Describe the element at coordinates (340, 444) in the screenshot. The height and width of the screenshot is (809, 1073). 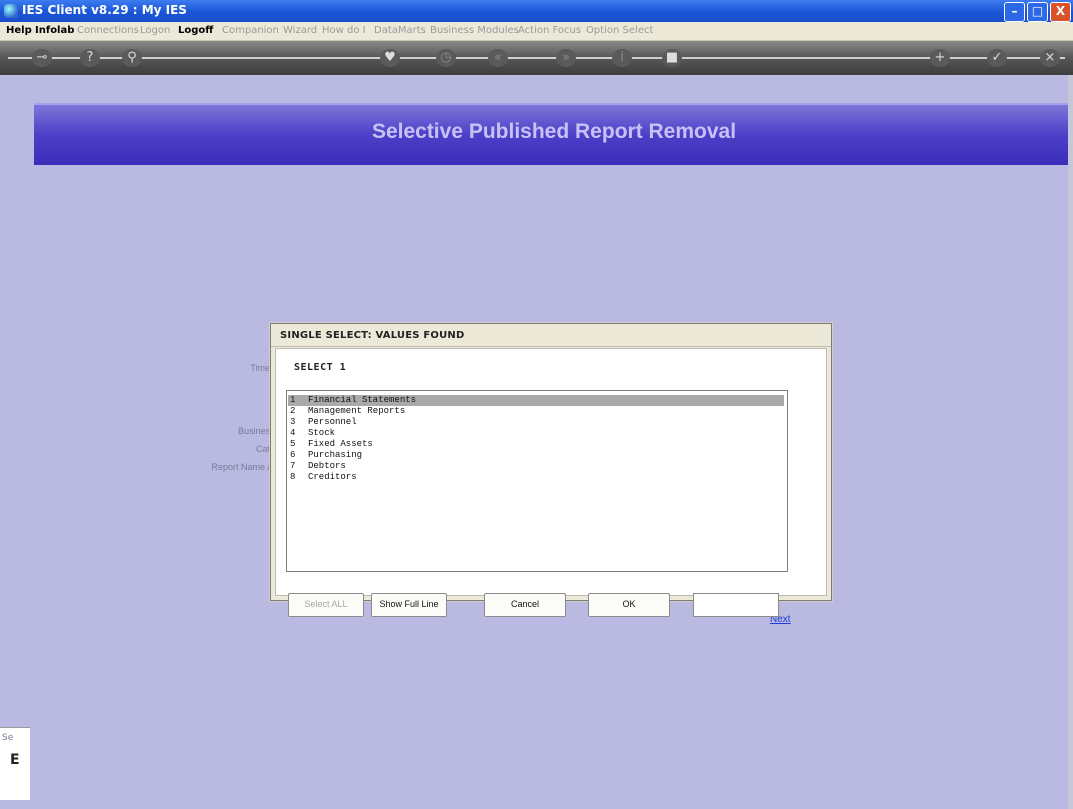
I see `list-item-label: Fixed Assets` at that location.